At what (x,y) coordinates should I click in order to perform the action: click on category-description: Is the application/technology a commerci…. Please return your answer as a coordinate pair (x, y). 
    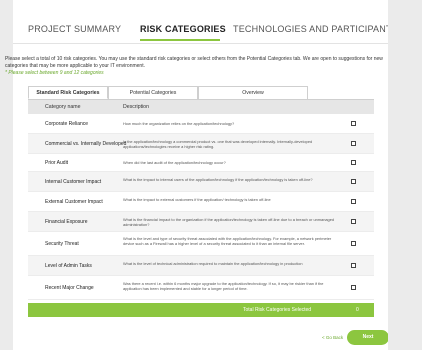
    Looking at the image, I should click on (218, 144).